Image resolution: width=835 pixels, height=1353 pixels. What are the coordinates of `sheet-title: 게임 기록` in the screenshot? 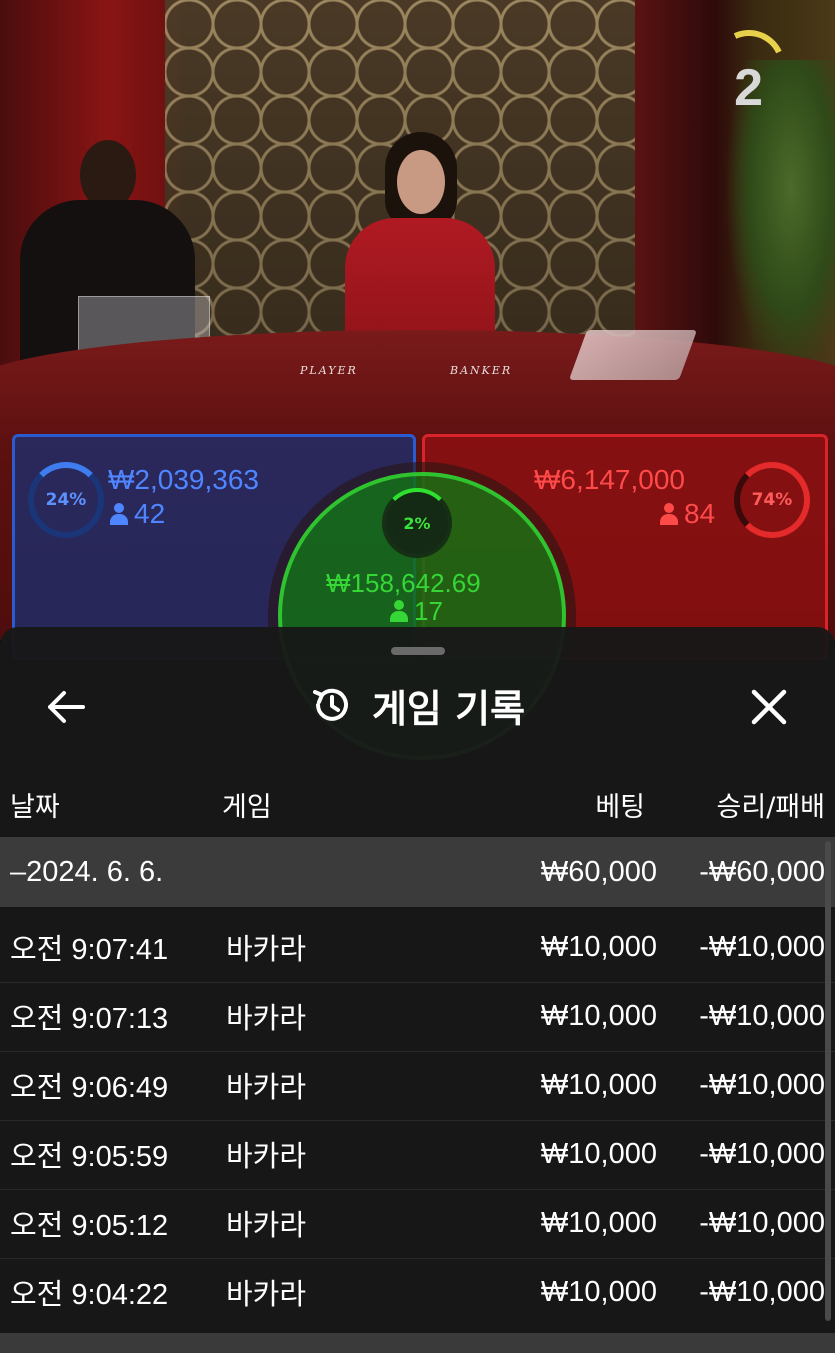 It's located at (448, 708).